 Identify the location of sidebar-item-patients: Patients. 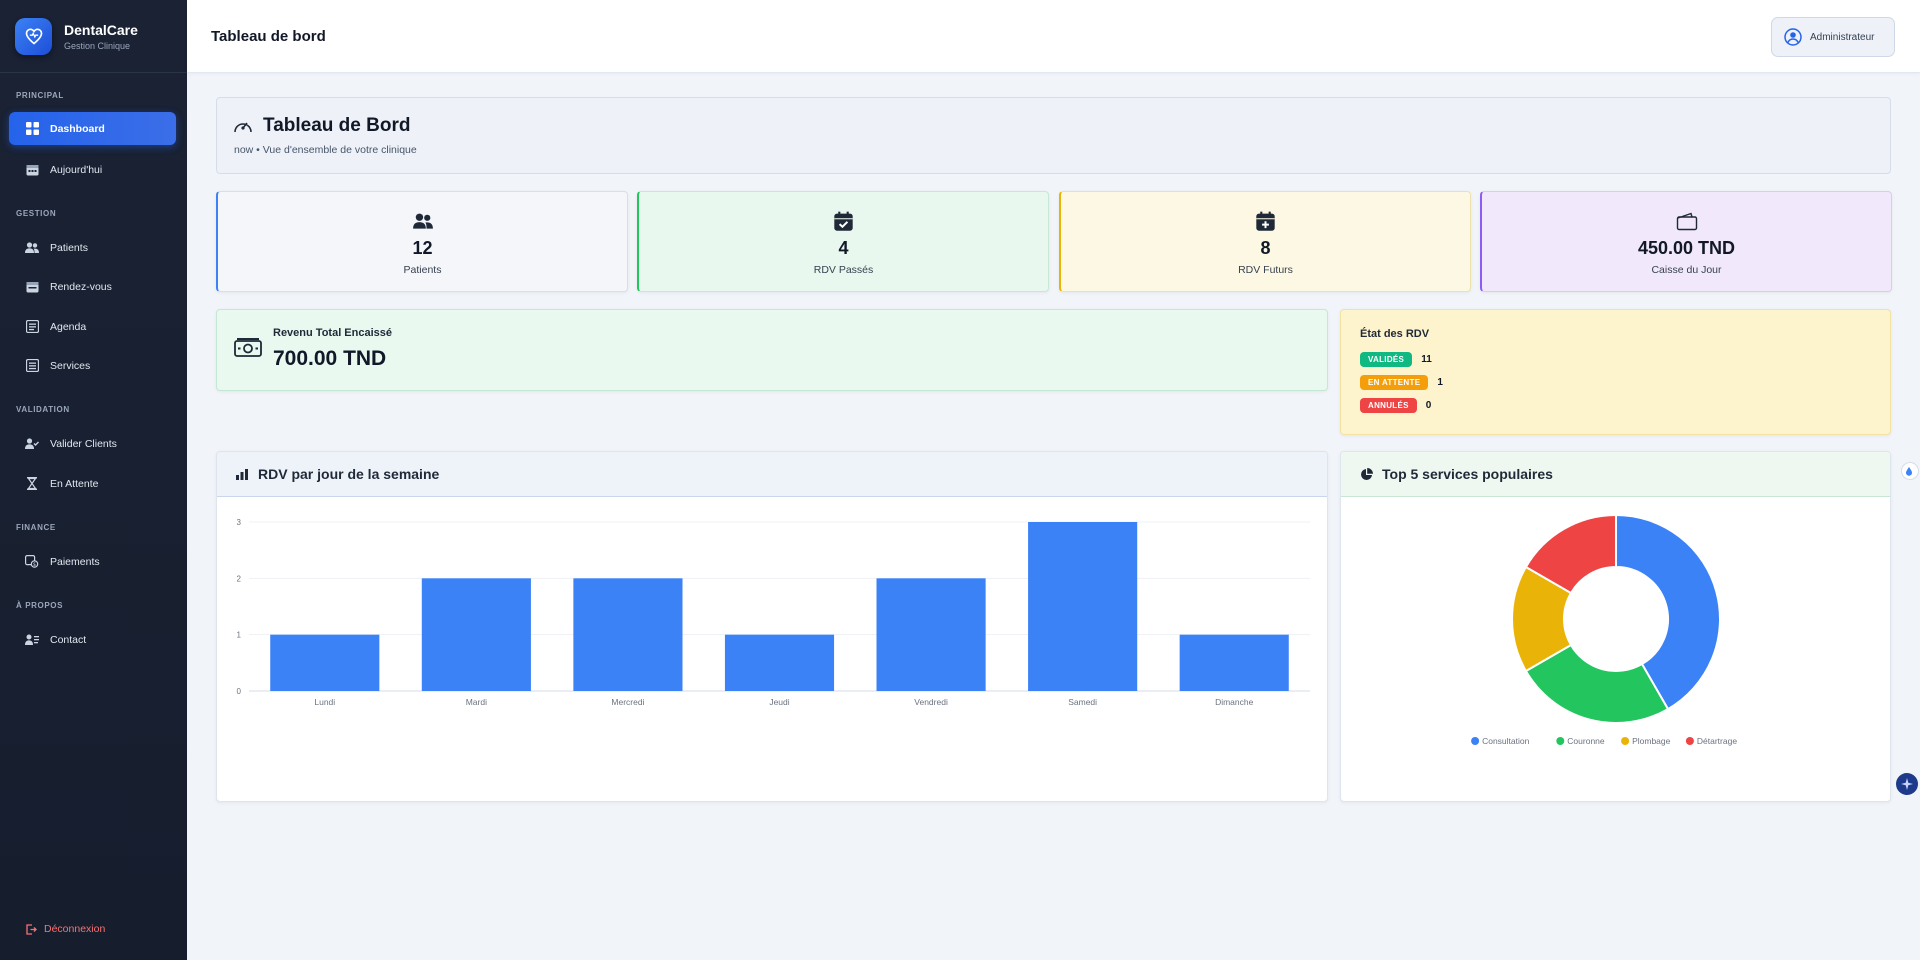
(92, 247).